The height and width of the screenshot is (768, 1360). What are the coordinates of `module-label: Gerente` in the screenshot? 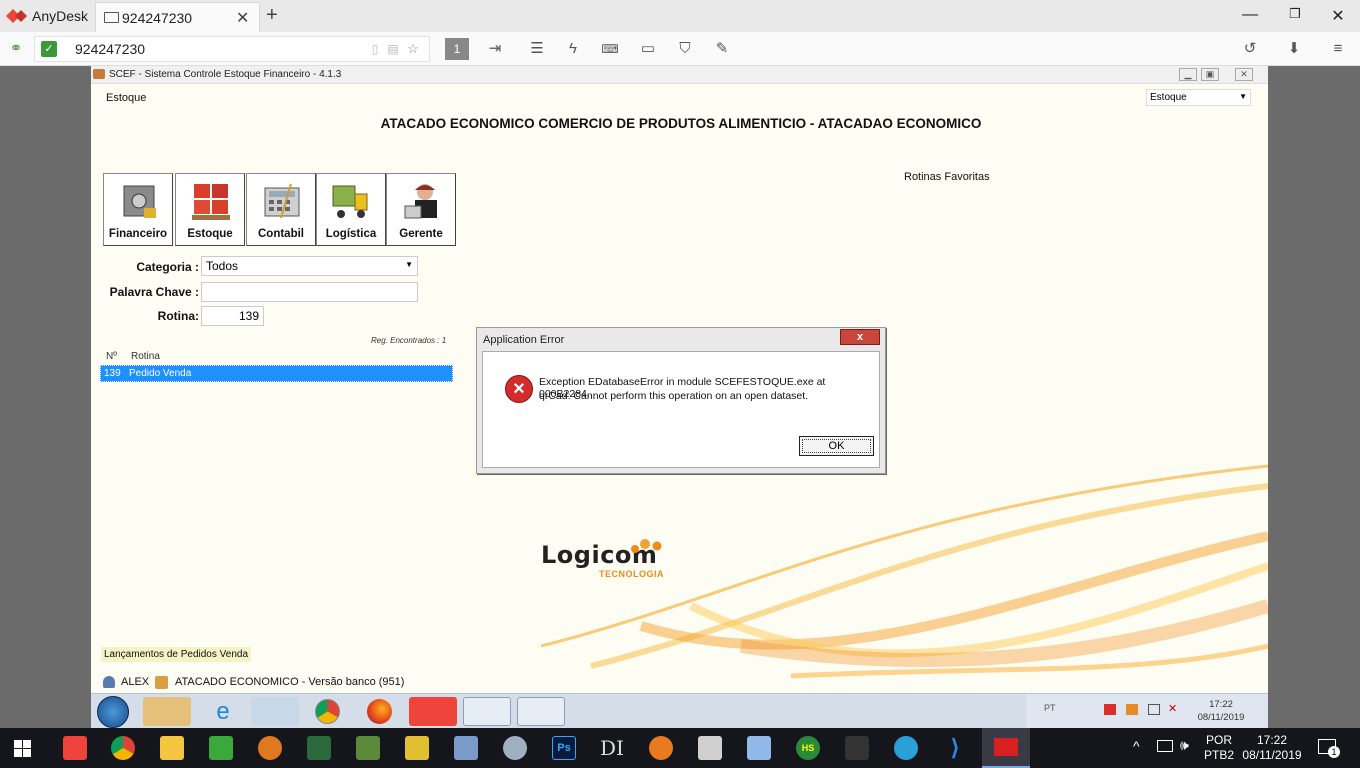 It's located at (421, 234).